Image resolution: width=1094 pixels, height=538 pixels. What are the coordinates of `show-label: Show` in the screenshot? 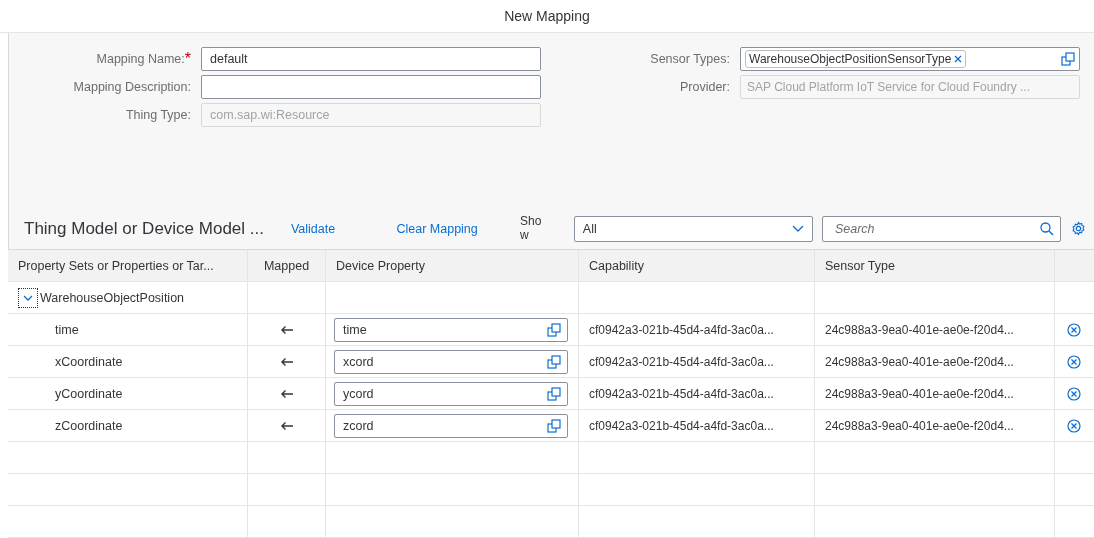 It's located at (531, 228).